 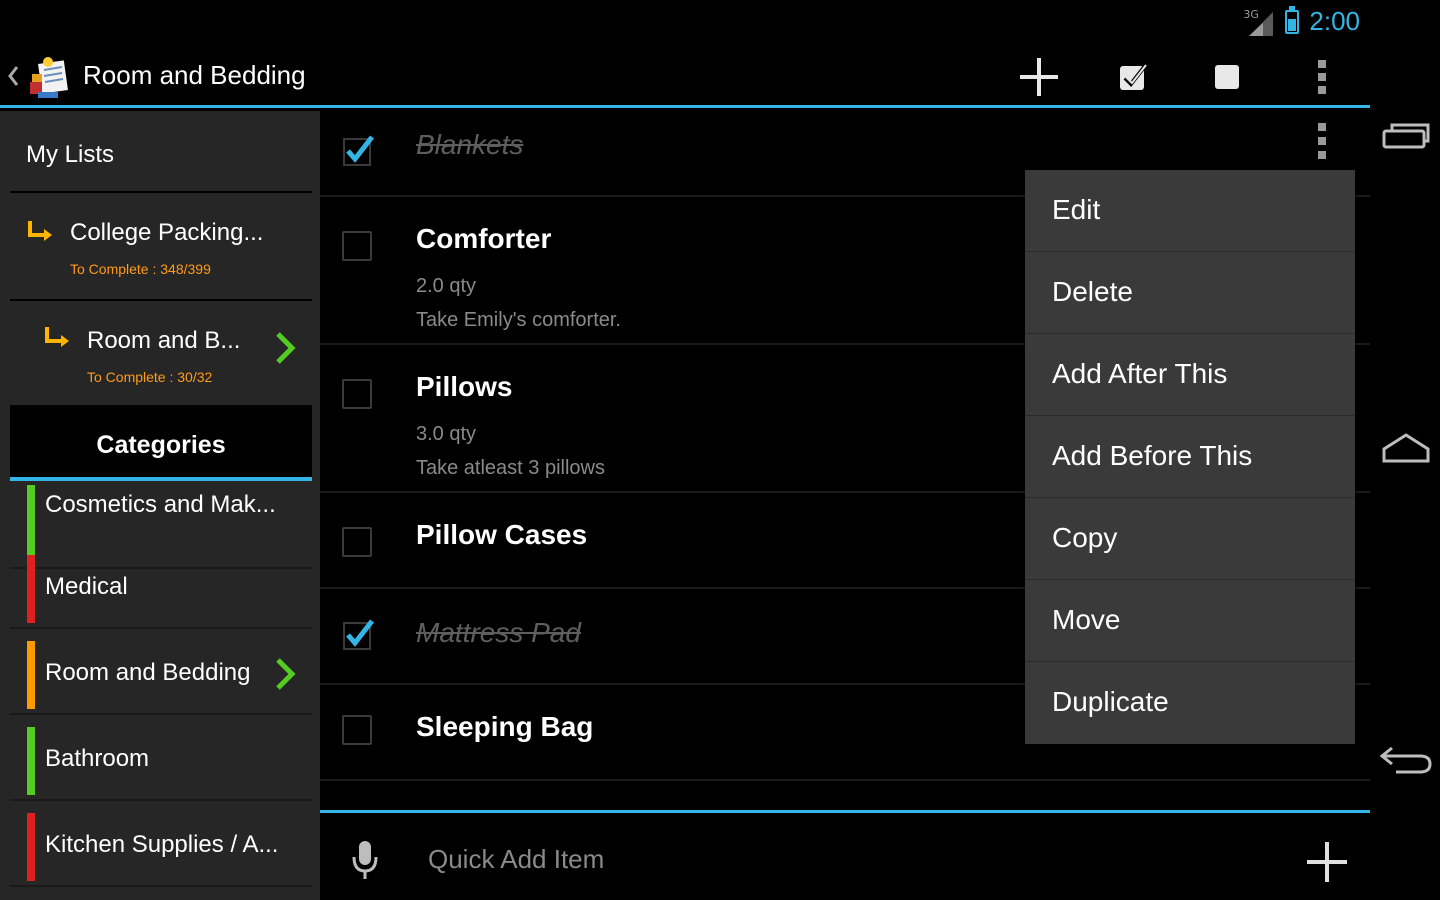 I want to click on system-nav-bar, so click(x=1405, y=450).